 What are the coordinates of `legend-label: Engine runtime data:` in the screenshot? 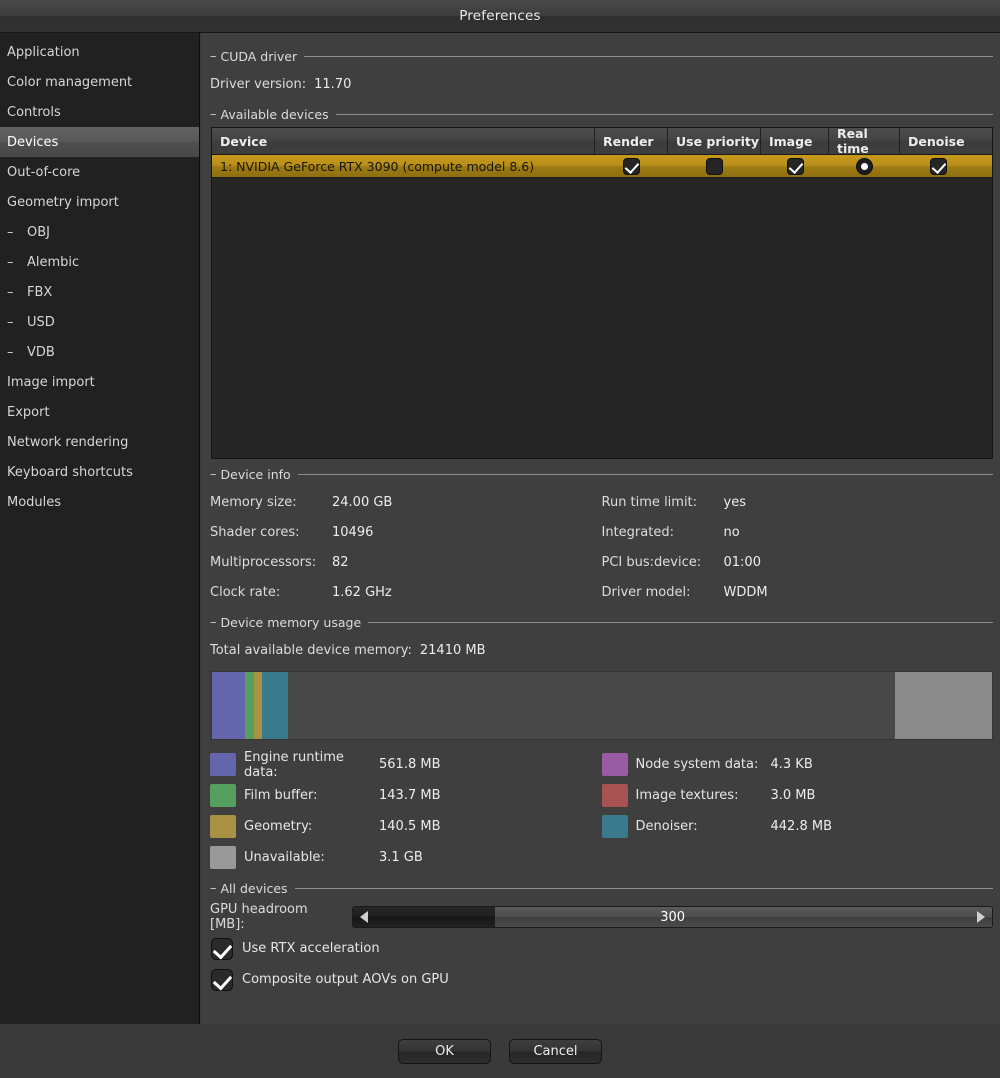 It's located at (294, 764).